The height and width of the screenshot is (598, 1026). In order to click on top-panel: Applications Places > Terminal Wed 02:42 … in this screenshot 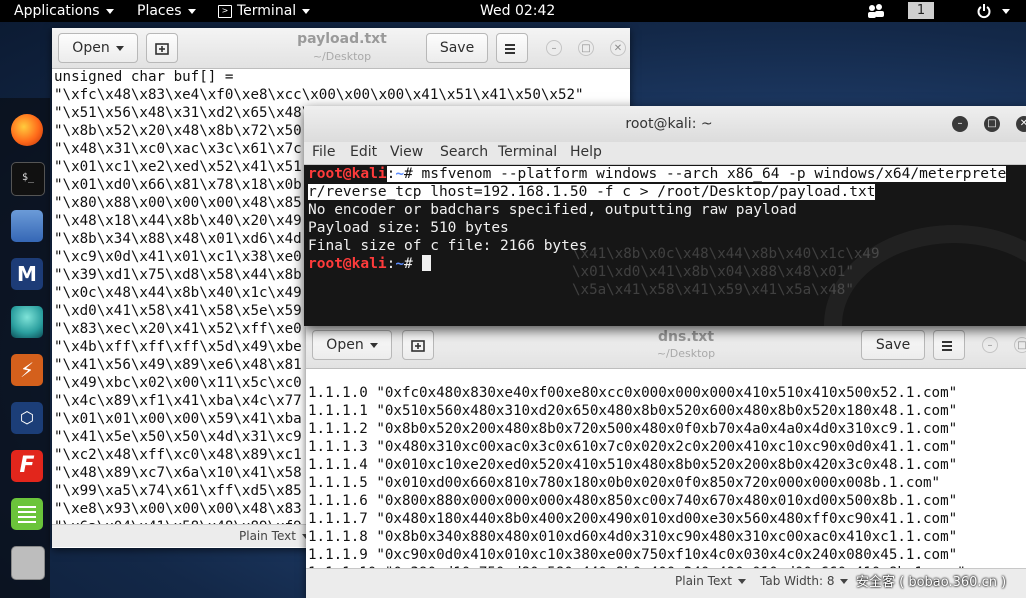, I will do `click(513, 11)`.